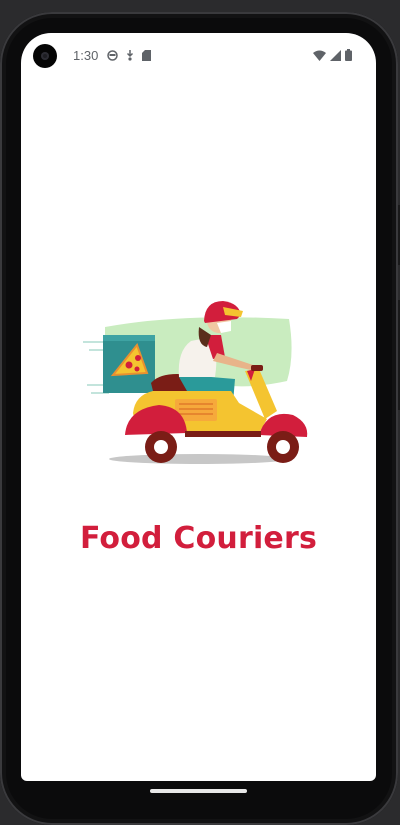 This screenshot has height=825, width=400. Describe the element at coordinates (112, 55) in the screenshot. I see `face-icon` at that location.